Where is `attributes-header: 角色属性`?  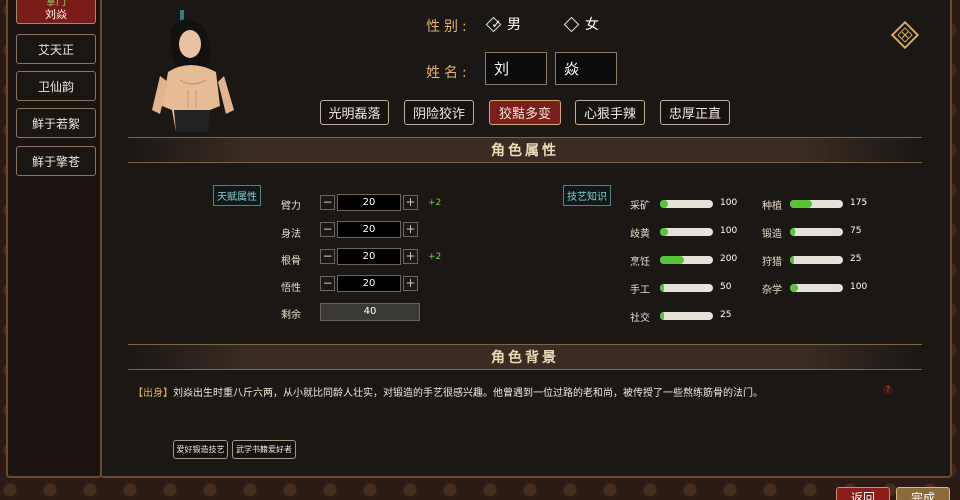 attributes-header: 角色属性 is located at coordinates (525, 150).